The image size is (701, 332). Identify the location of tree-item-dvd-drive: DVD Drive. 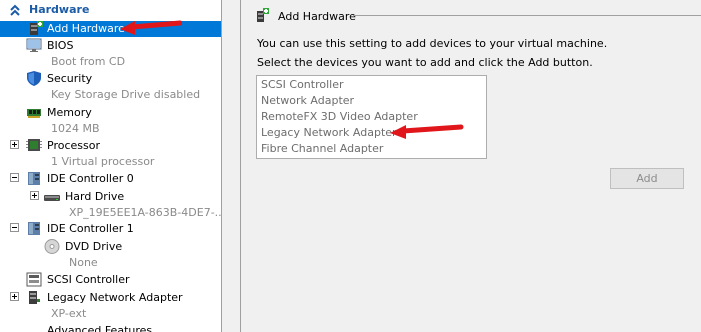
(110, 247).